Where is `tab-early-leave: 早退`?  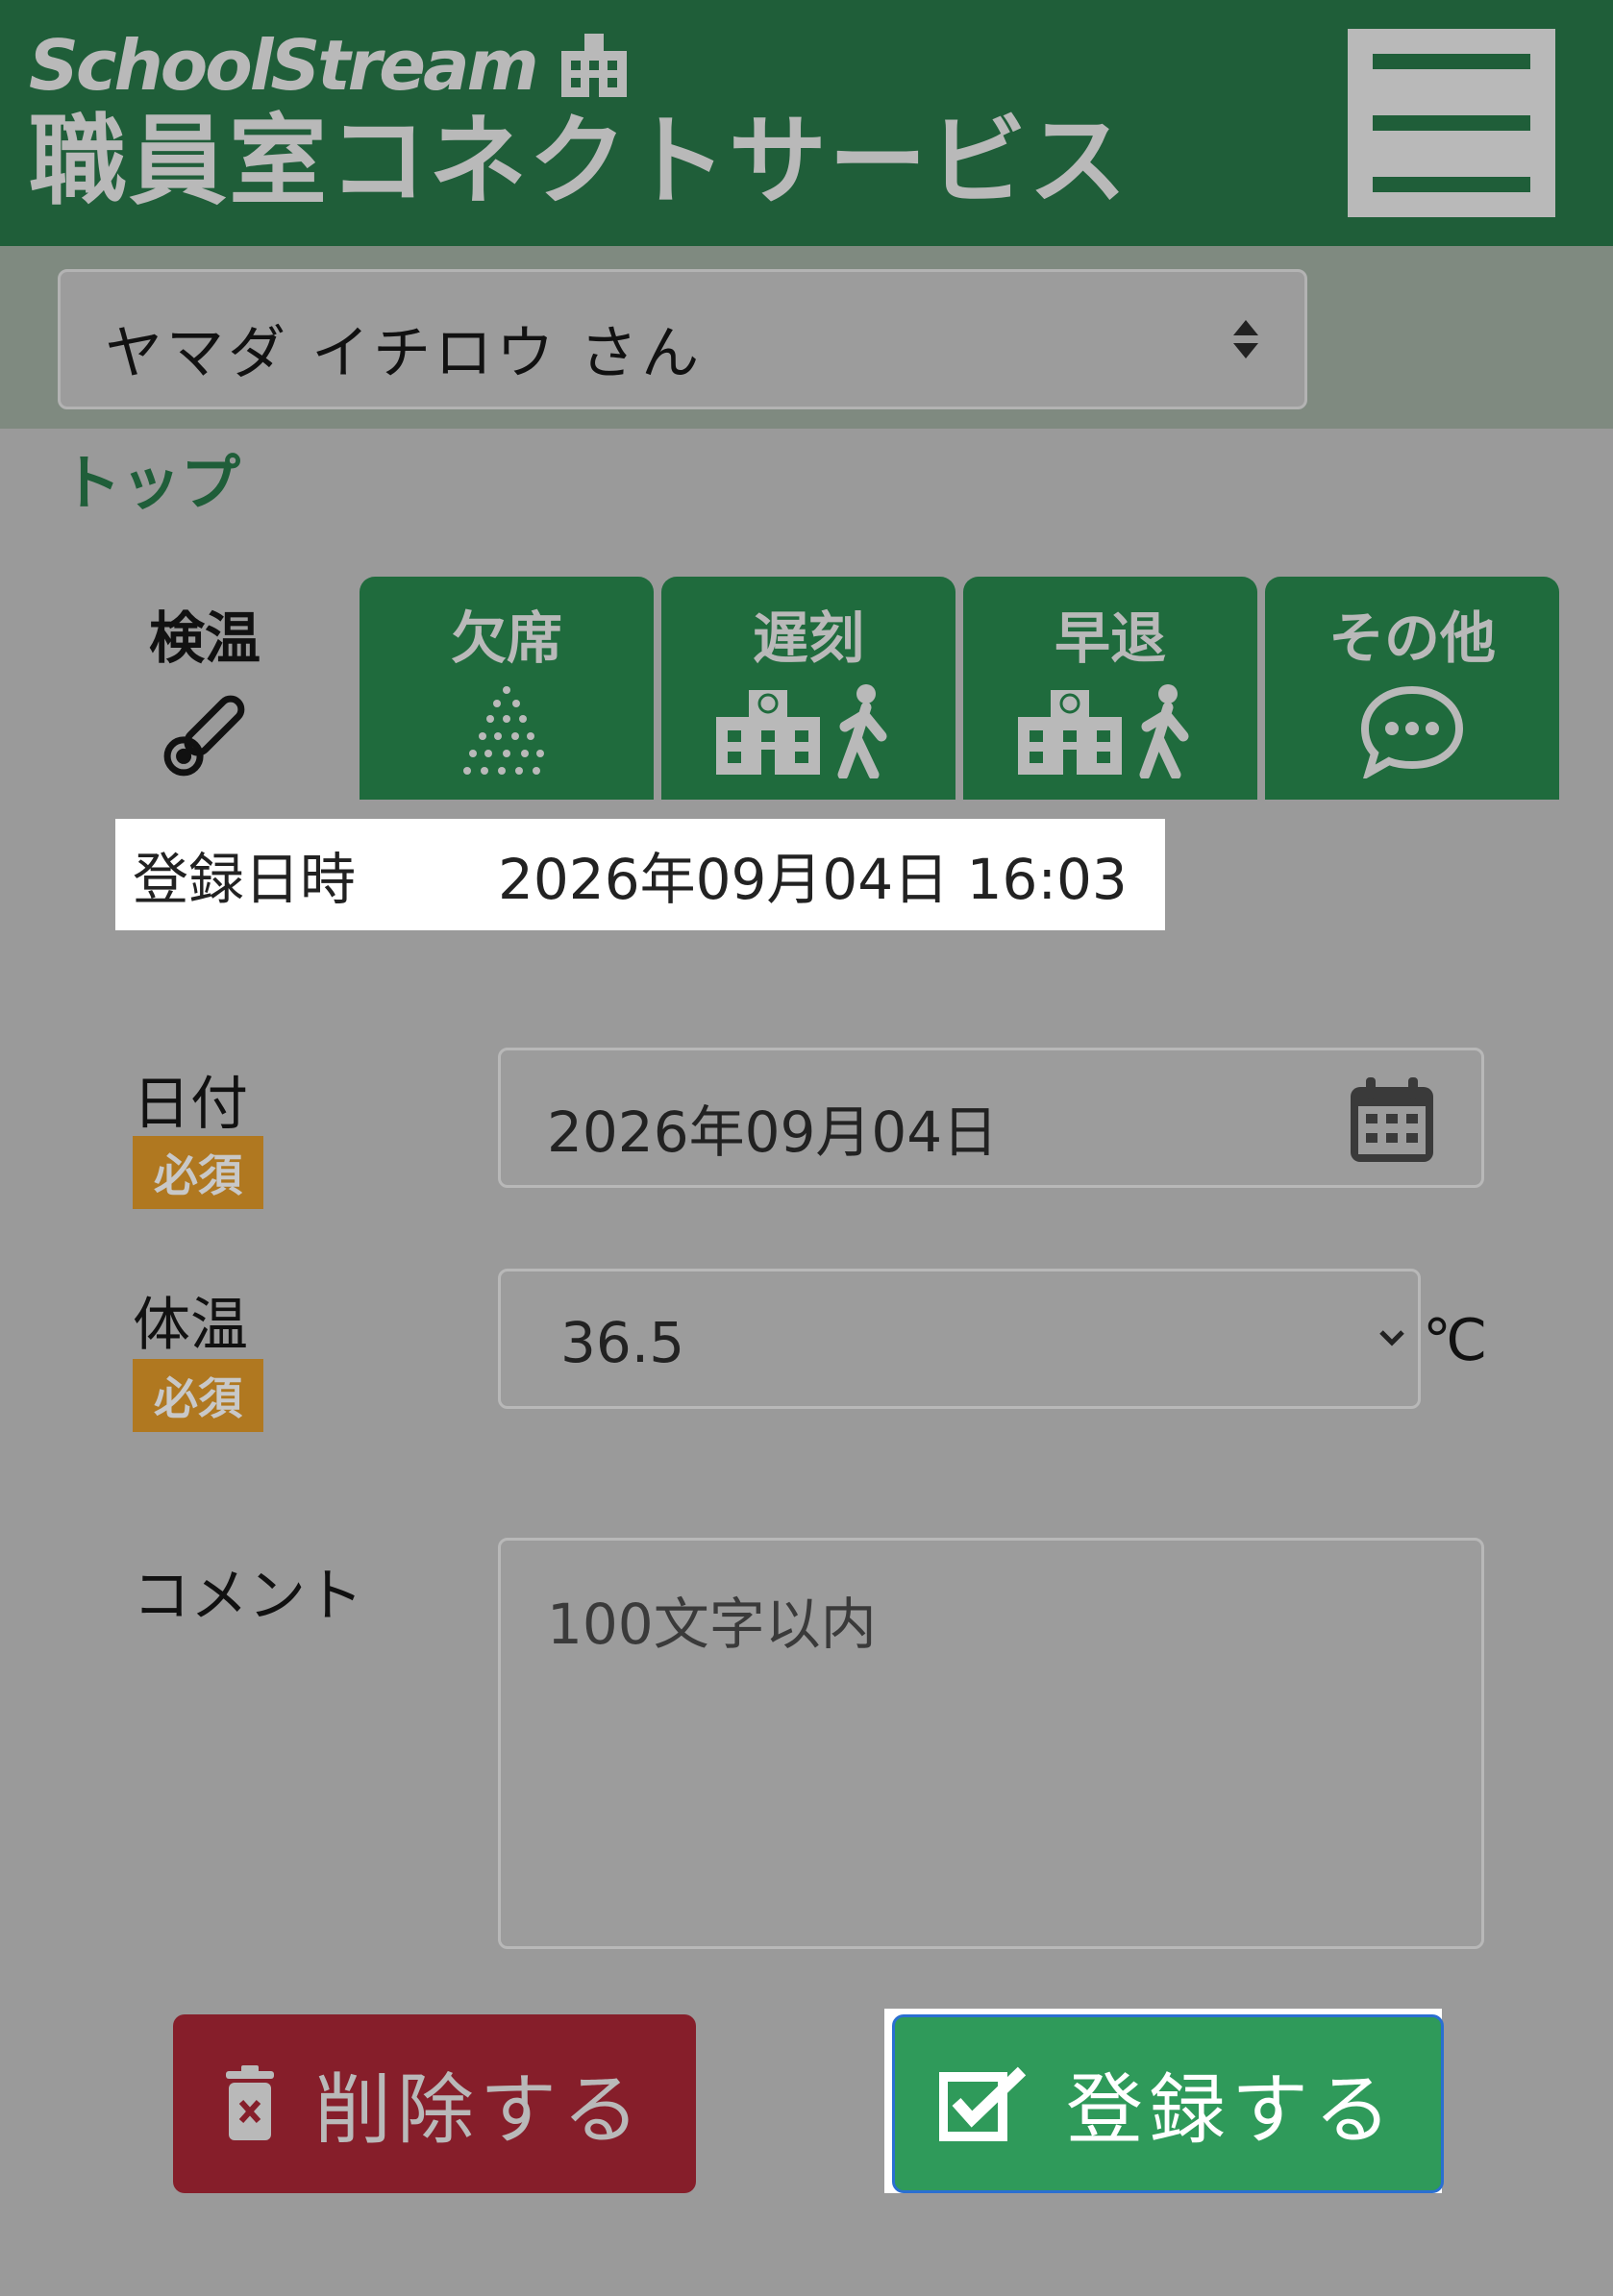
tab-early-leave: 早退 is located at coordinates (1110, 689).